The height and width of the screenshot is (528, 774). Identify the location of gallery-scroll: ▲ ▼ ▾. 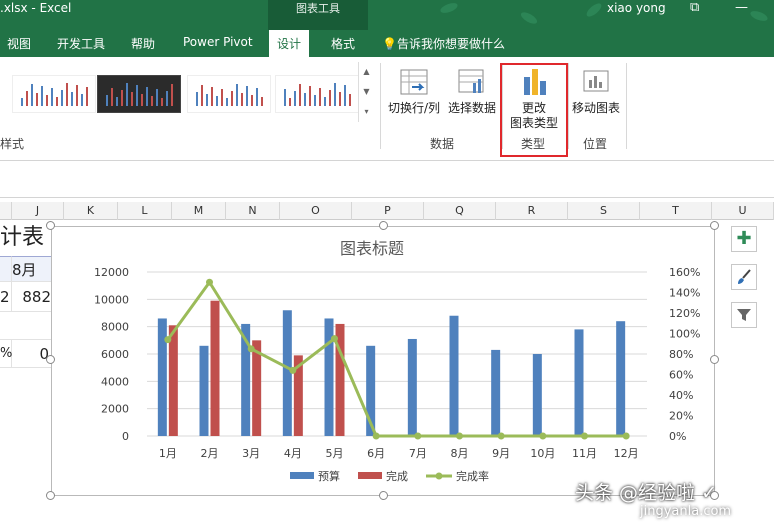
(366, 92).